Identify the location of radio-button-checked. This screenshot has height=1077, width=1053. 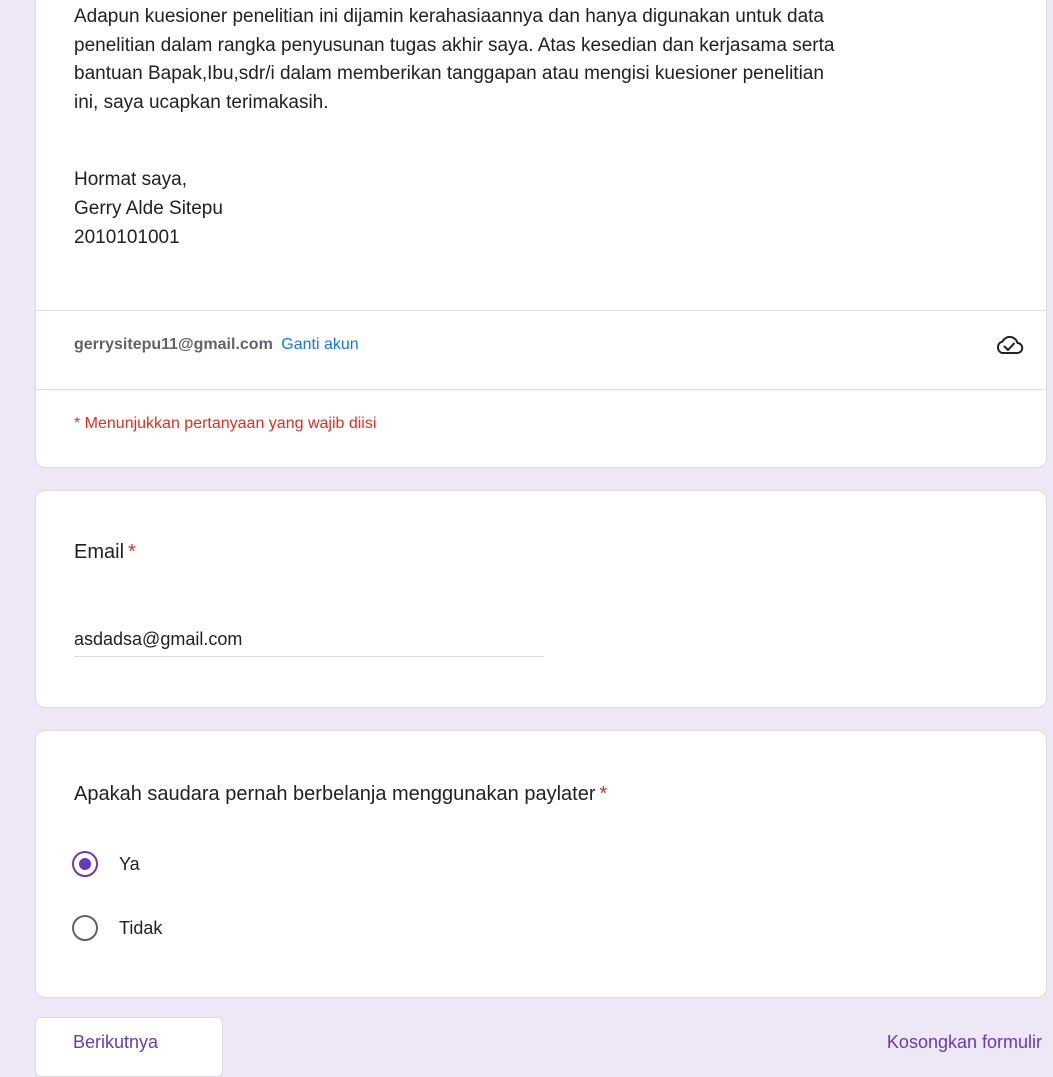
(85, 864).